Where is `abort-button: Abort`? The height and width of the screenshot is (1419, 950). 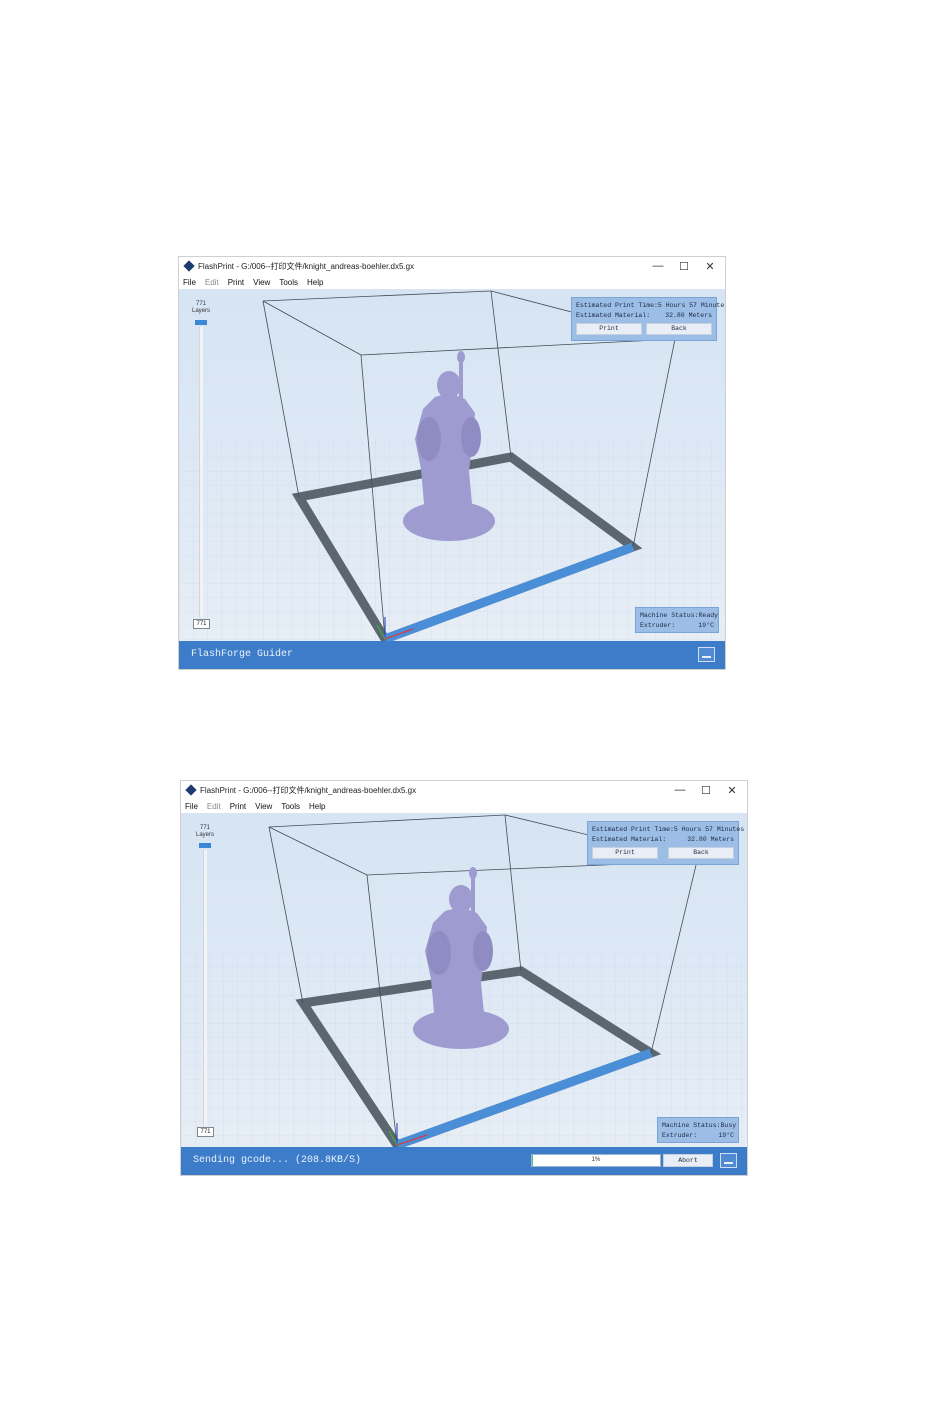
abort-button: Abort is located at coordinates (688, 1160).